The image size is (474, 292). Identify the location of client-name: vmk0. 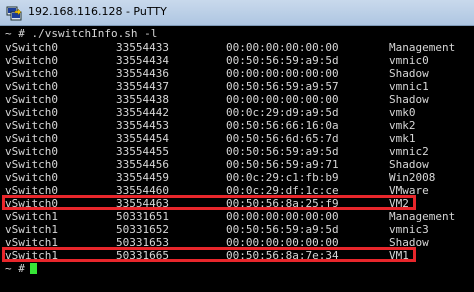
(402, 112).